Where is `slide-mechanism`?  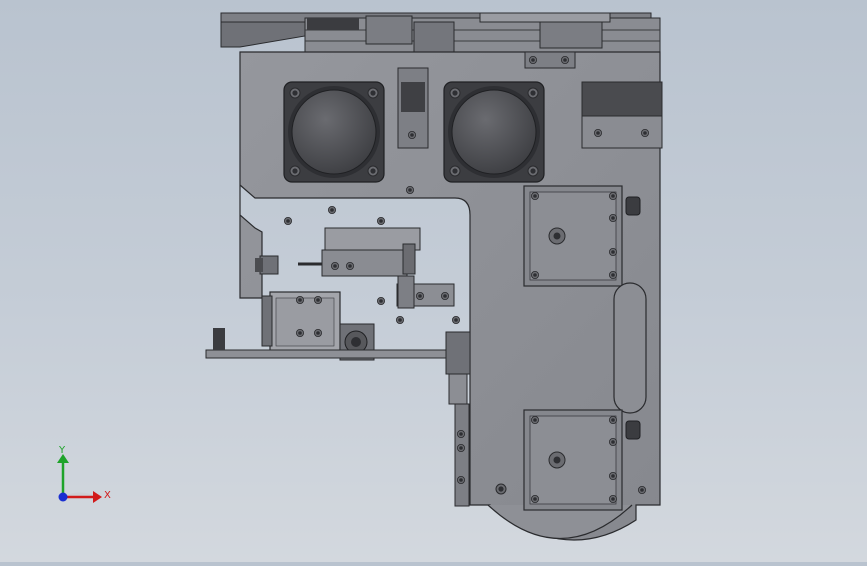 slide-mechanism is located at coordinates (338, 252).